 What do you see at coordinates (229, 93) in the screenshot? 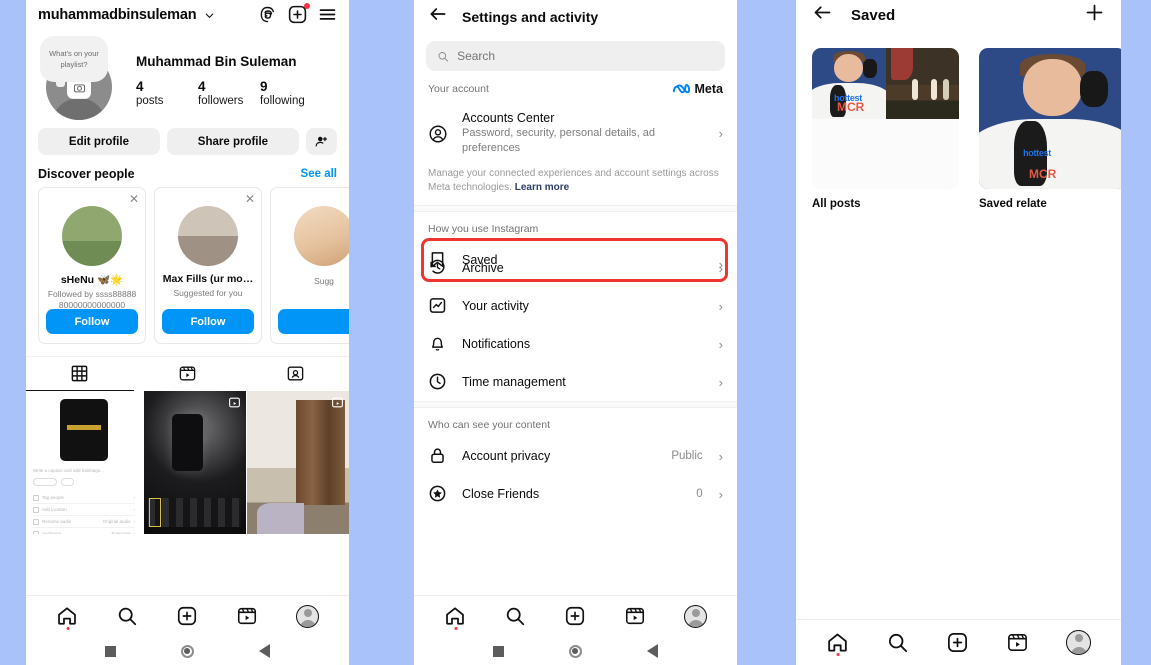
I see `stat-followers: 4 followers` at bounding box center [229, 93].